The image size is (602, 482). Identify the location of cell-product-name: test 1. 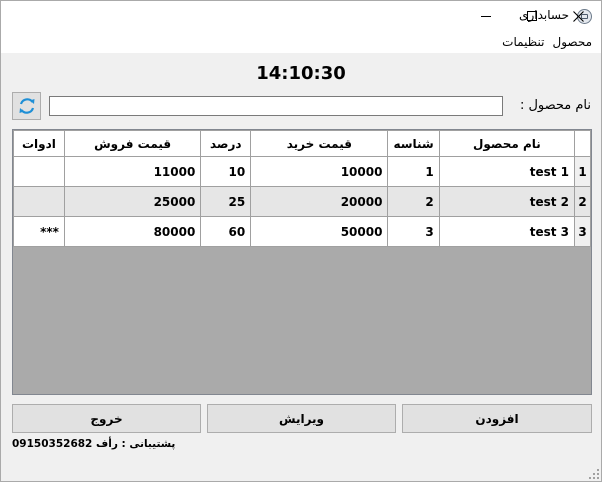
(507, 171).